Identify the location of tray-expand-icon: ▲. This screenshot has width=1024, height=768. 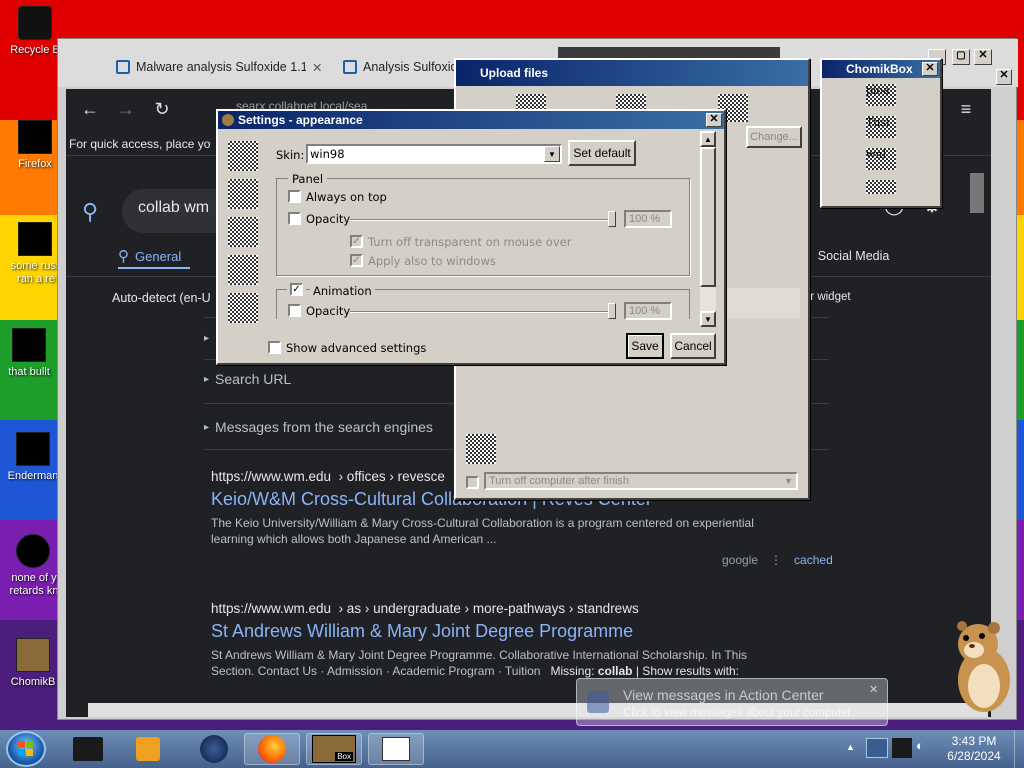
(850, 747).